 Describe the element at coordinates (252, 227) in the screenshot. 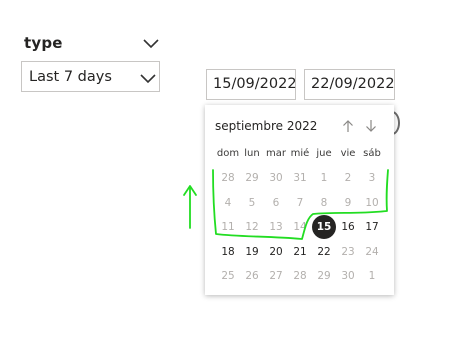

I see `calendar-day: 12` at that location.